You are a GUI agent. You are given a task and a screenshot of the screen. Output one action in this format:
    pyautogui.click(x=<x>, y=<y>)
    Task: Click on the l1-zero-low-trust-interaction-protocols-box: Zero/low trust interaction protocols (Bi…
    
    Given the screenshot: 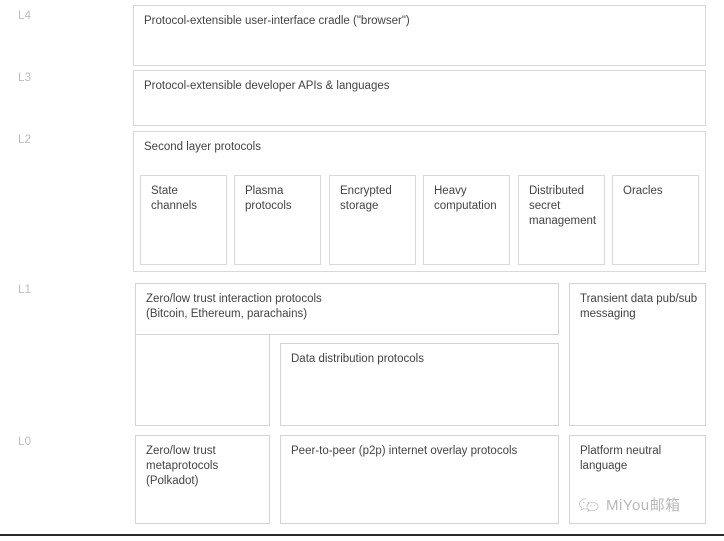 What is the action you would take?
    pyautogui.click(x=347, y=309)
    